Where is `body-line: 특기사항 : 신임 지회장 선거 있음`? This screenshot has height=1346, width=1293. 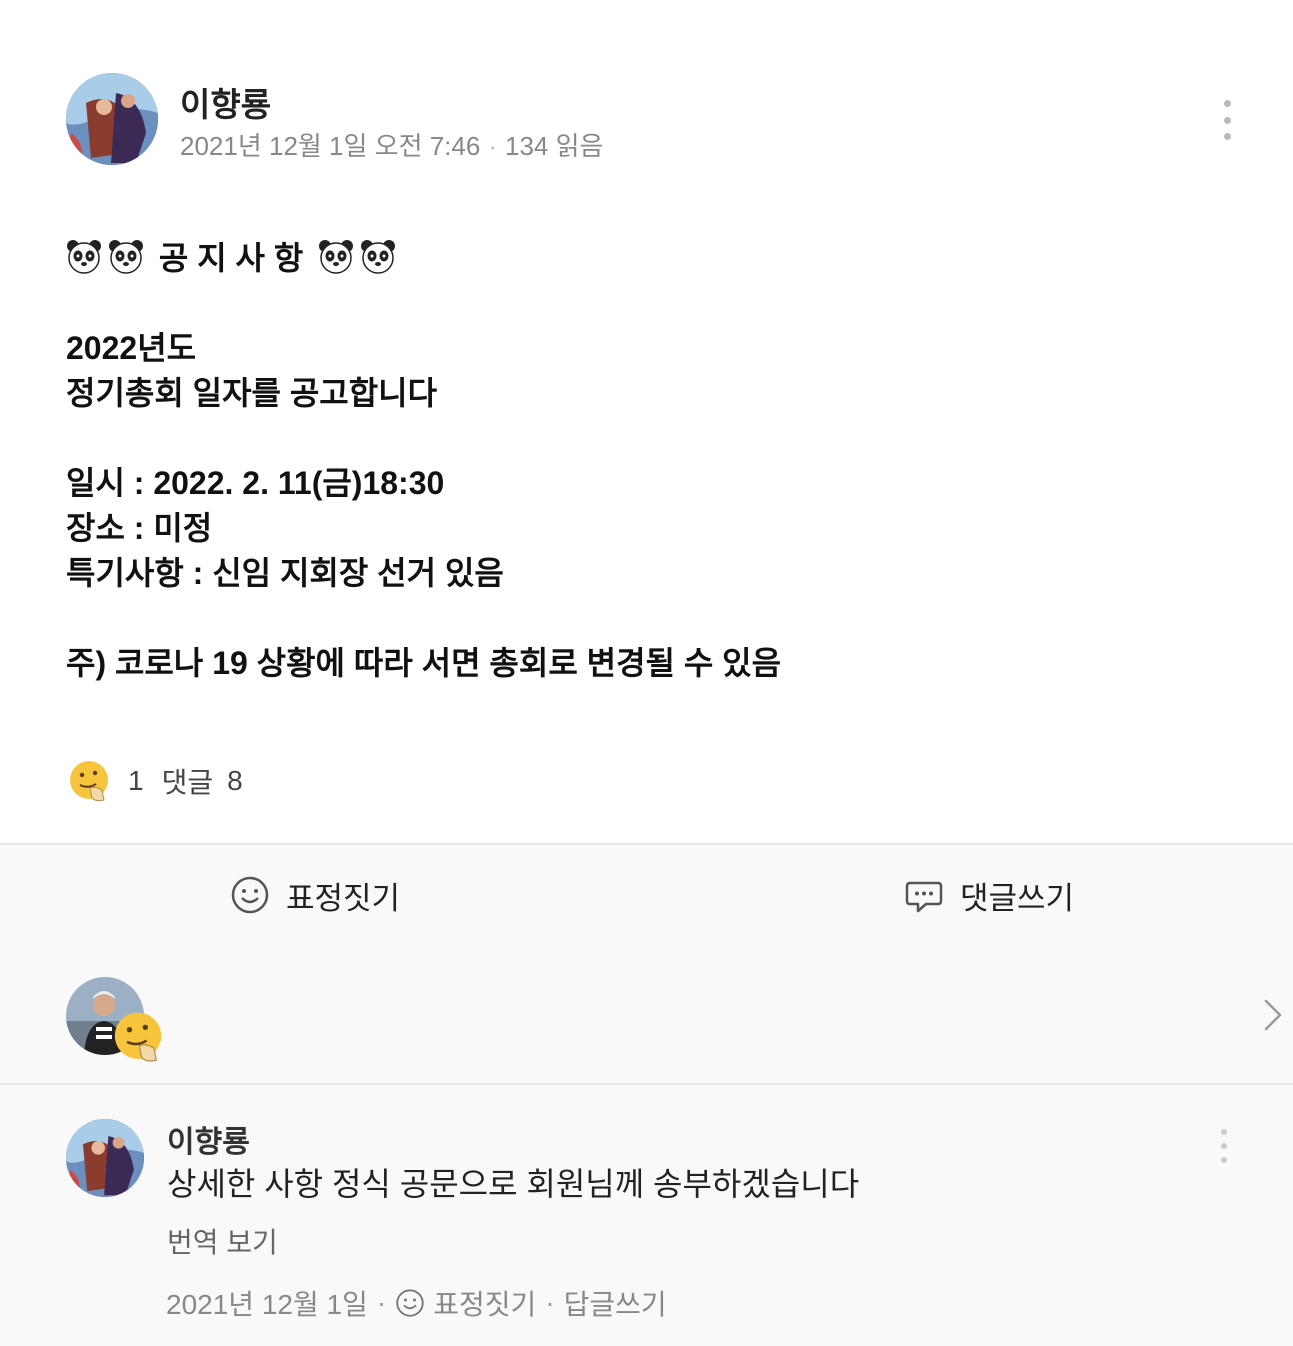
body-line: 특기사항 : 신임 지회장 선거 있음 is located at coordinates (285, 573).